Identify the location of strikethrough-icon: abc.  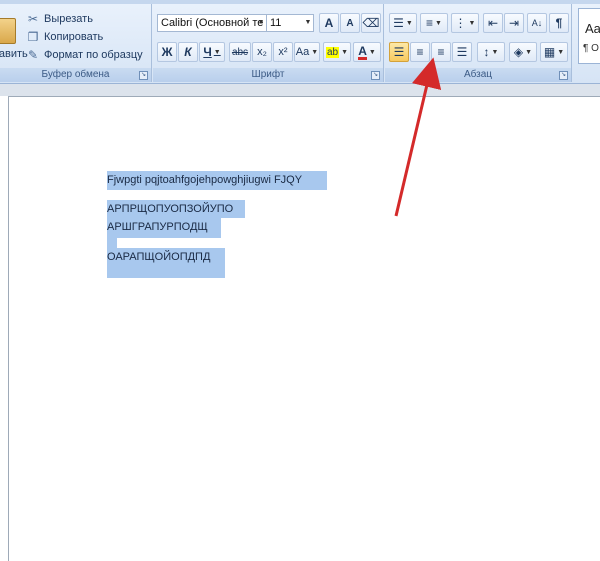
(240, 52).